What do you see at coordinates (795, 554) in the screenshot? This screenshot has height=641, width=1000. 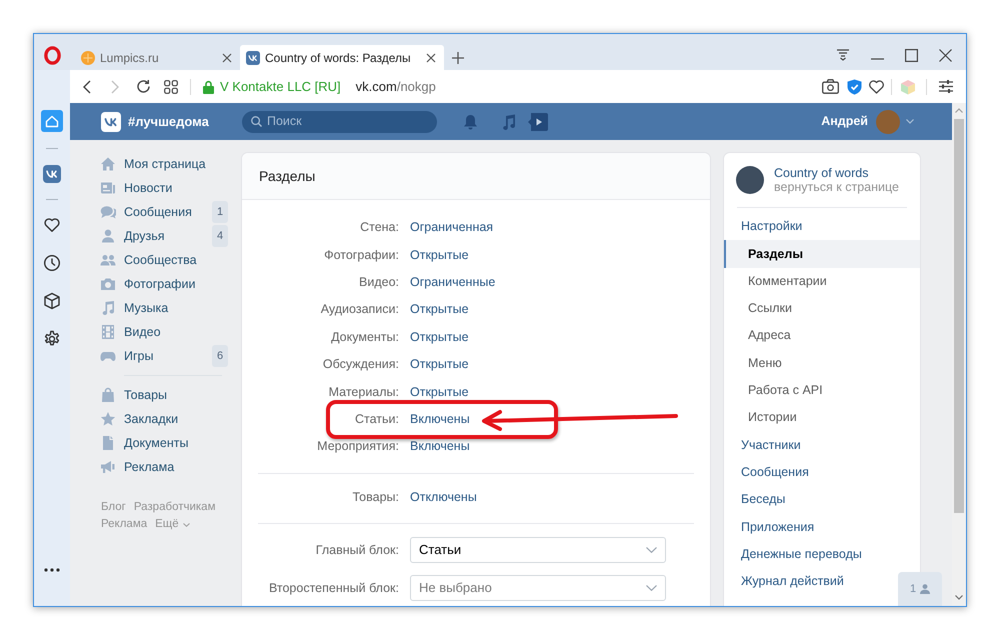 I see `nav-item: Денежные переводы` at bounding box center [795, 554].